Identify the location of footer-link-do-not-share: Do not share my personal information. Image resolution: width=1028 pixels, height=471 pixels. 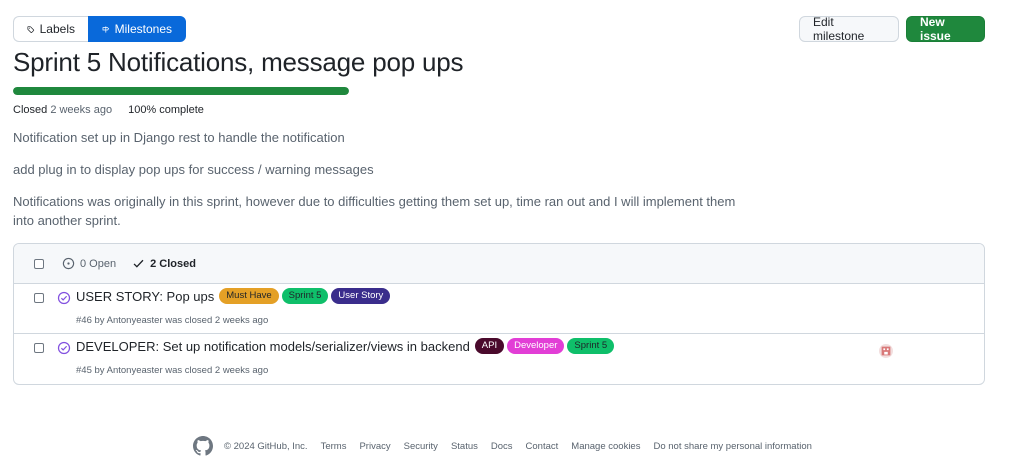
(732, 446).